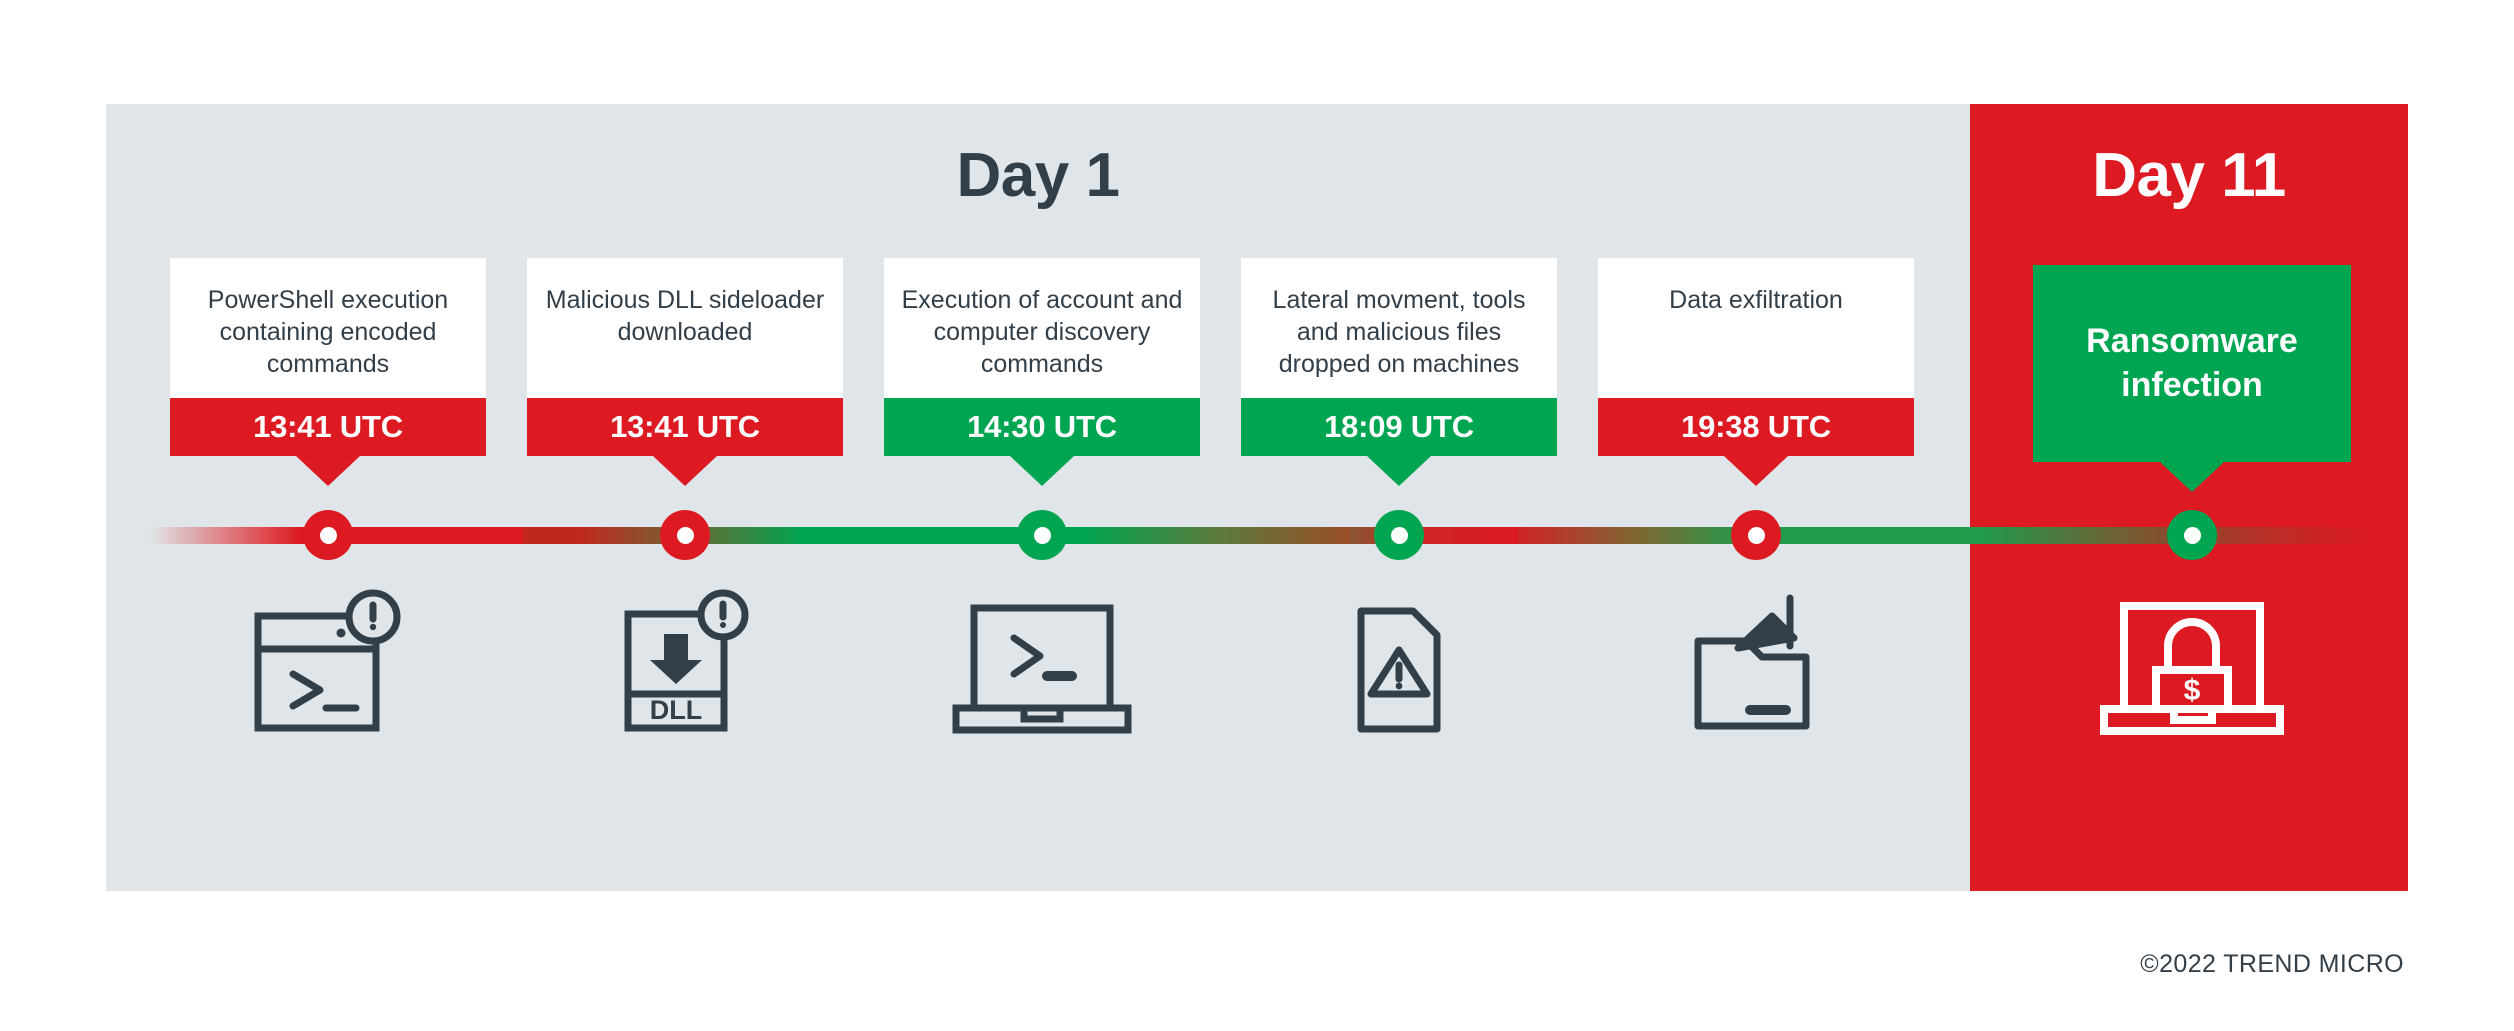 The height and width of the screenshot is (1031, 2514). I want to click on timeline-track, so click(1265, 535).